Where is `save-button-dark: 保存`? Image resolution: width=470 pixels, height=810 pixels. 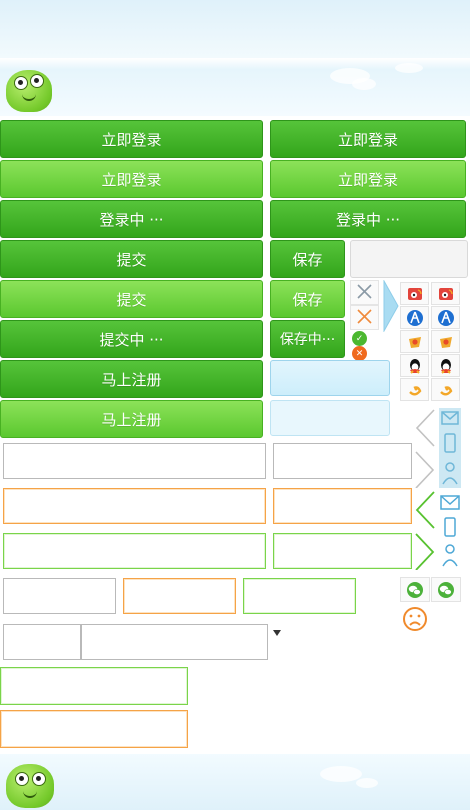
save-button-dark: 保存 is located at coordinates (307, 259).